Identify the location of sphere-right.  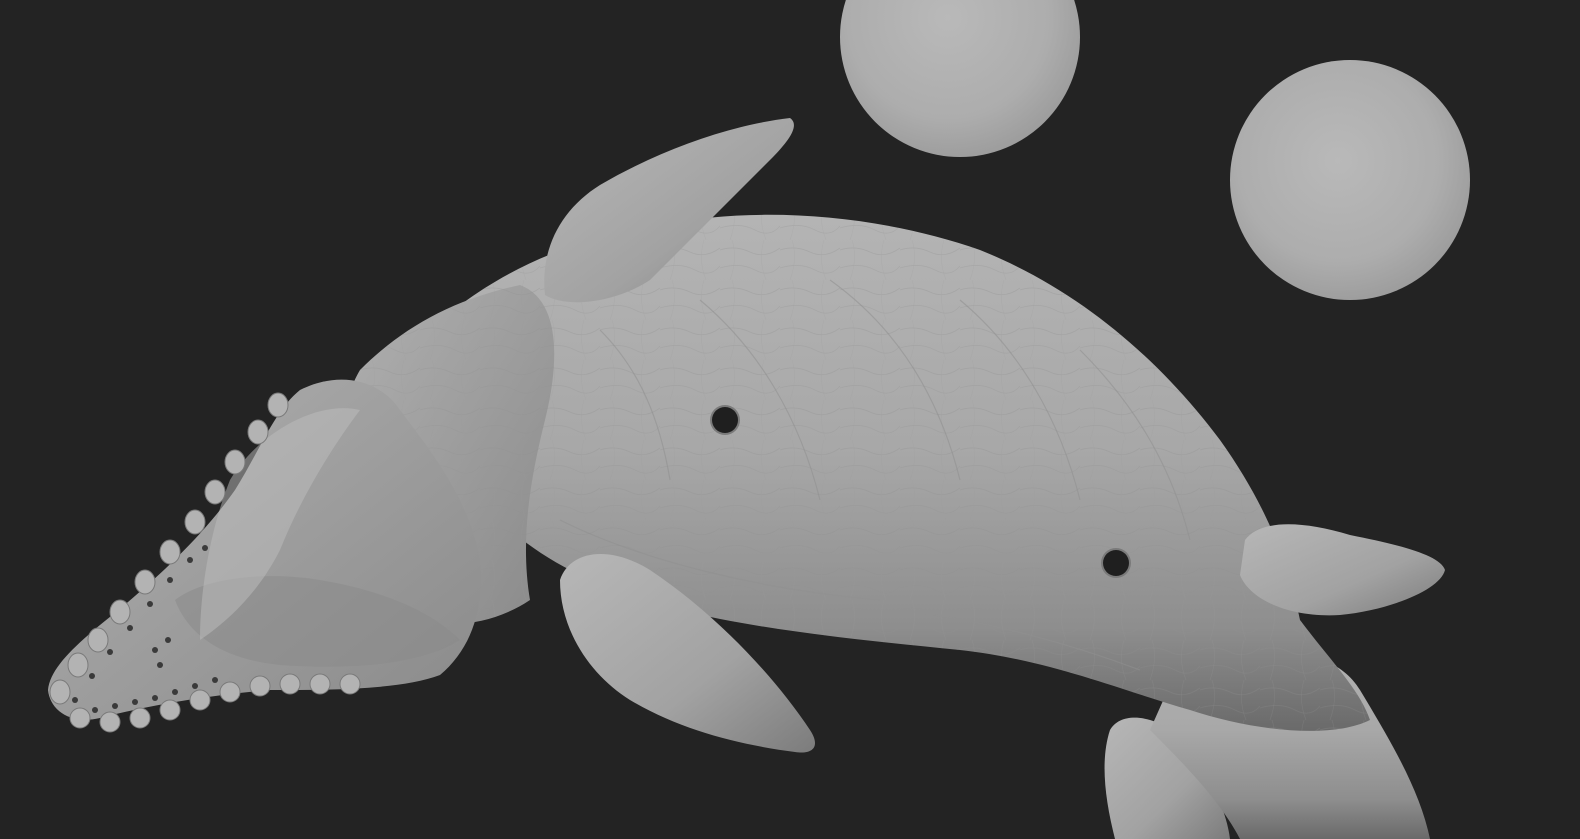
(1350, 180).